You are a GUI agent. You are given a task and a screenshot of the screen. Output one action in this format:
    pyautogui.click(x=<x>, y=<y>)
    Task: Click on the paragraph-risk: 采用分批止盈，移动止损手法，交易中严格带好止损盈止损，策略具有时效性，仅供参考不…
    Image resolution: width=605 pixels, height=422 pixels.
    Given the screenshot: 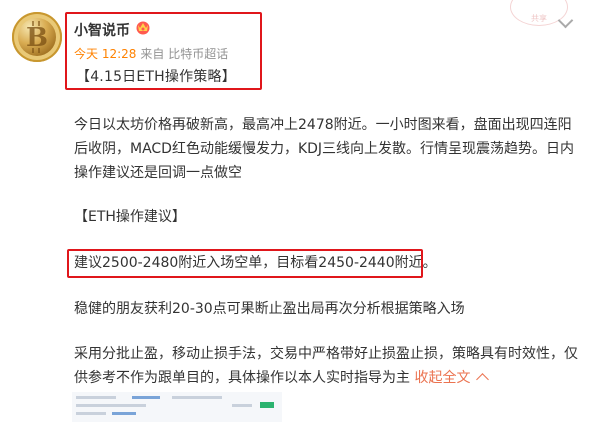 What is the action you would take?
    pyautogui.click(x=329, y=366)
    